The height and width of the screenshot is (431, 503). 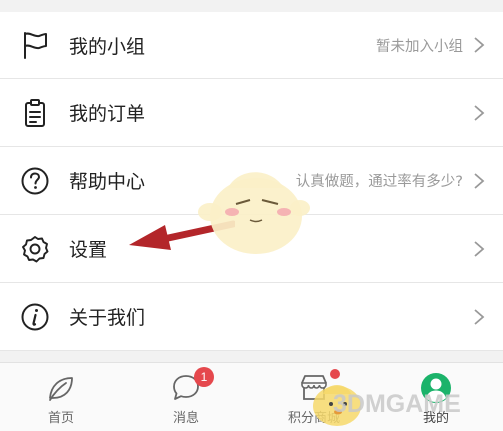 What do you see at coordinates (35, 180) in the screenshot?
I see `help-circle-icon` at bounding box center [35, 180].